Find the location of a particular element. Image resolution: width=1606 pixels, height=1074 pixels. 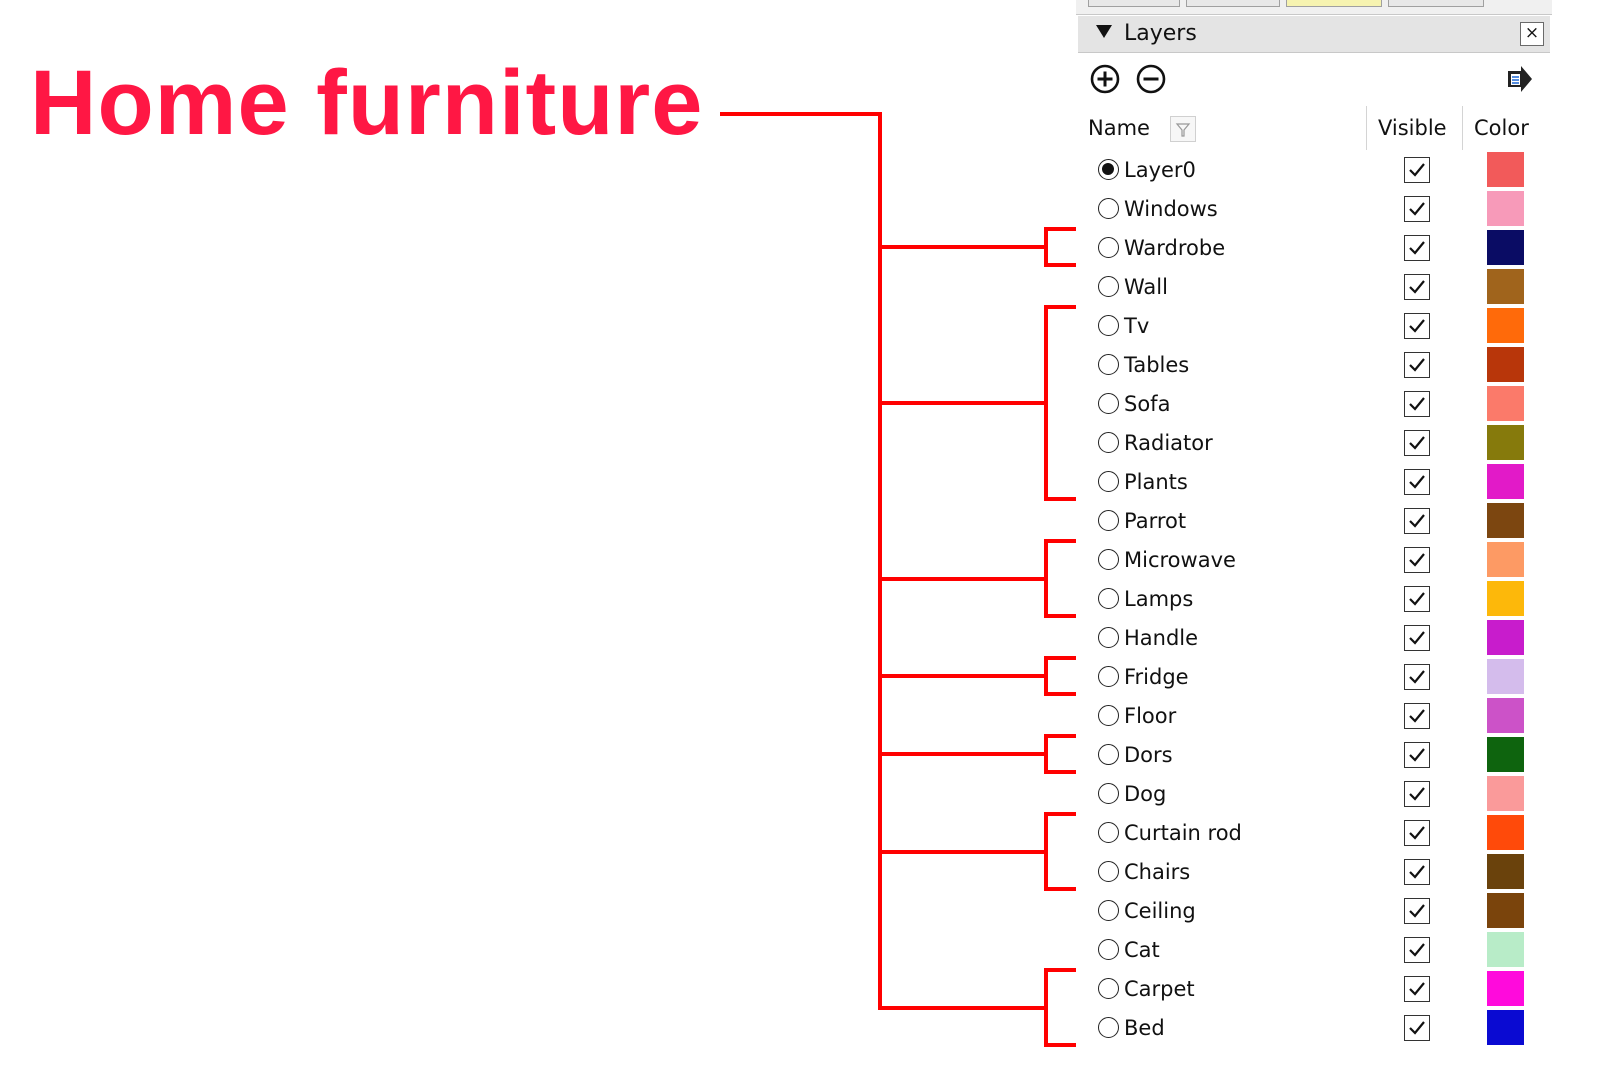

layer-name: Chairs is located at coordinates (1157, 872).